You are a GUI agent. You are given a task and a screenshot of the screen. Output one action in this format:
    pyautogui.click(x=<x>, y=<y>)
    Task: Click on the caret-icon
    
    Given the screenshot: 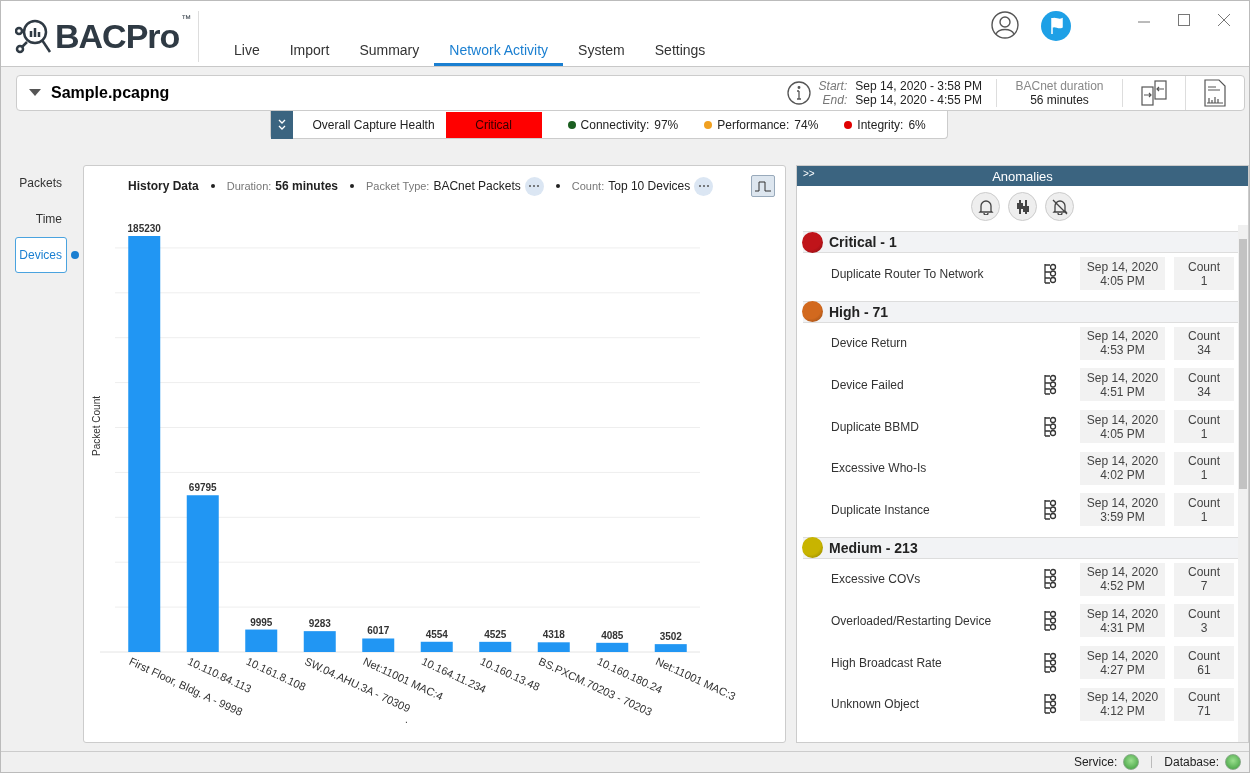 What is the action you would take?
    pyautogui.click(x=35, y=93)
    